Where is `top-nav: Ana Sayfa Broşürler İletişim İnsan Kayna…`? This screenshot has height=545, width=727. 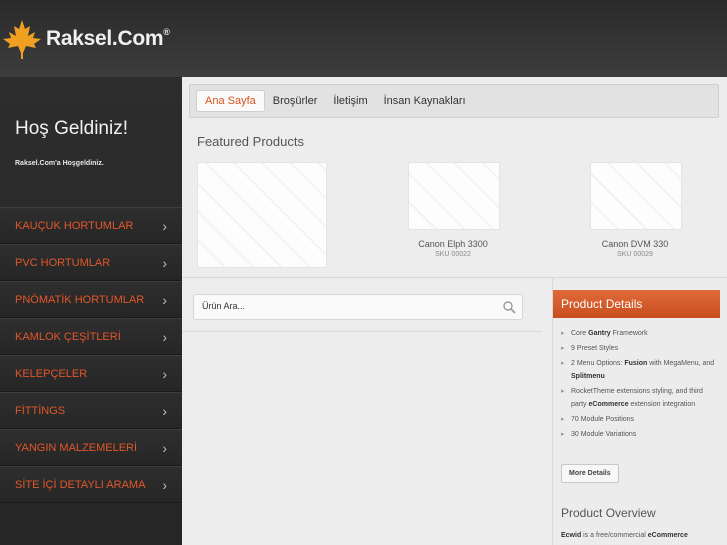 top-nav: Ana Sayfa Broşürler İletişim İnsan Kayna… is located at coordinates (454, 101).